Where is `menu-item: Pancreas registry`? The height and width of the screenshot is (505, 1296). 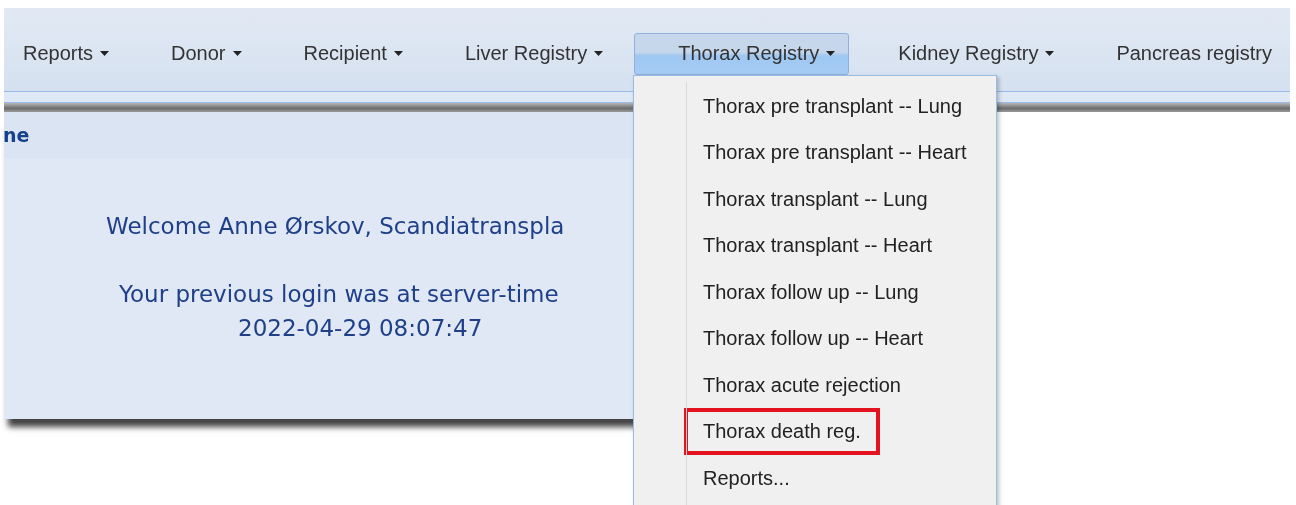 menu-item: Pancreas registry is located at coordinates (1179, 53).